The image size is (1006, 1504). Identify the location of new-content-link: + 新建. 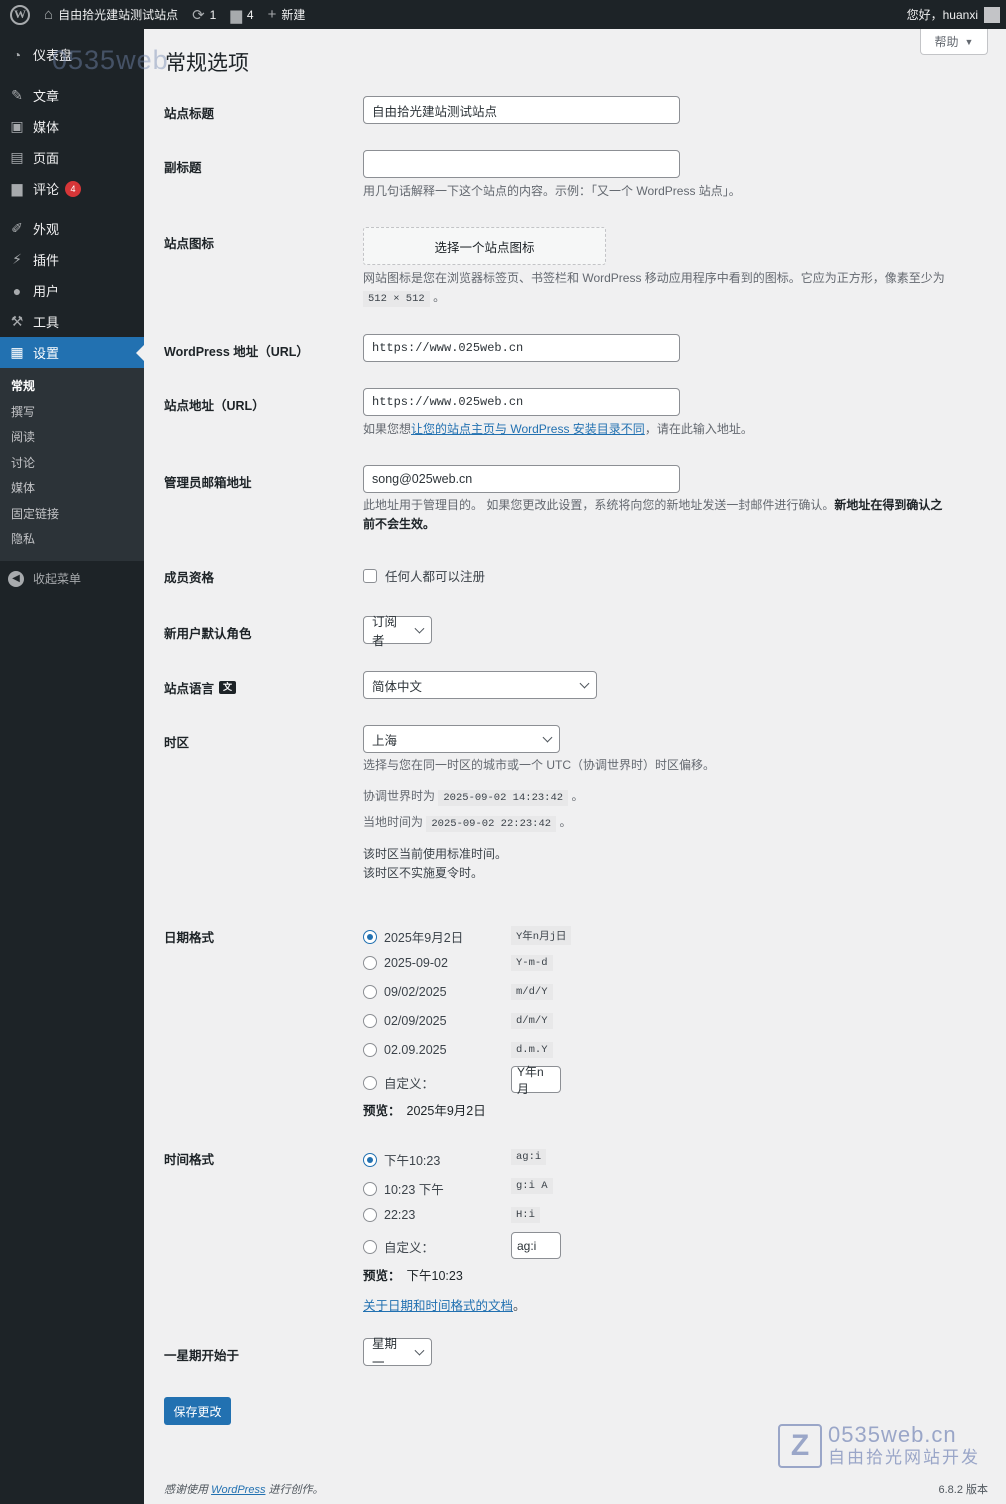
(287, 14).